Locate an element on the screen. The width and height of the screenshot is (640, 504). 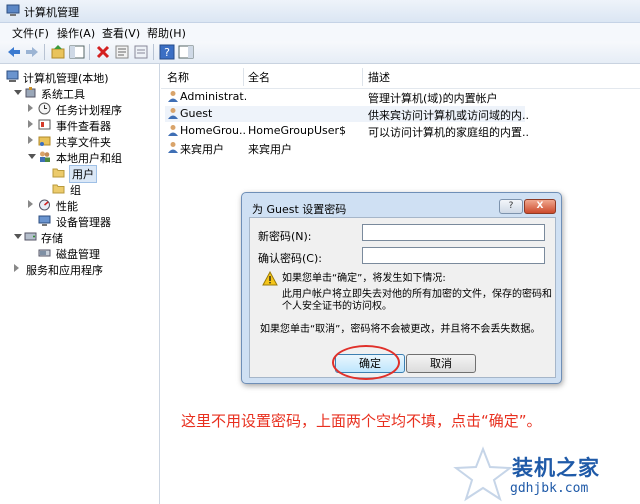
dialog-help-button: ? is located at coordinates (511, 206).